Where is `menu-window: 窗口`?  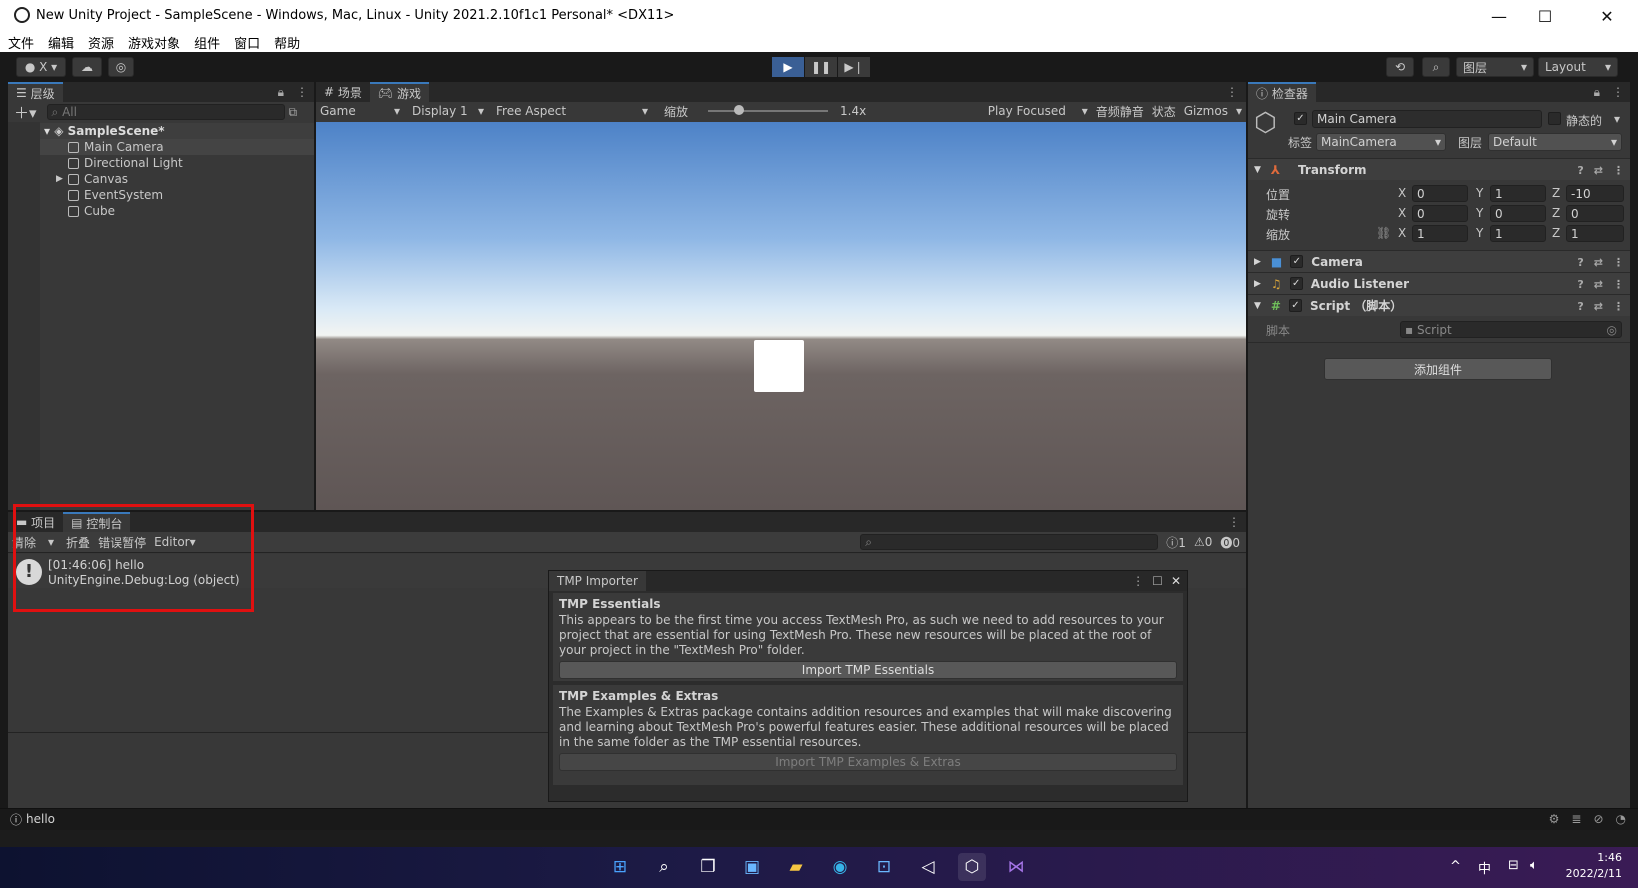 menu-window: 窗口 is located at coordinates (247, 42).